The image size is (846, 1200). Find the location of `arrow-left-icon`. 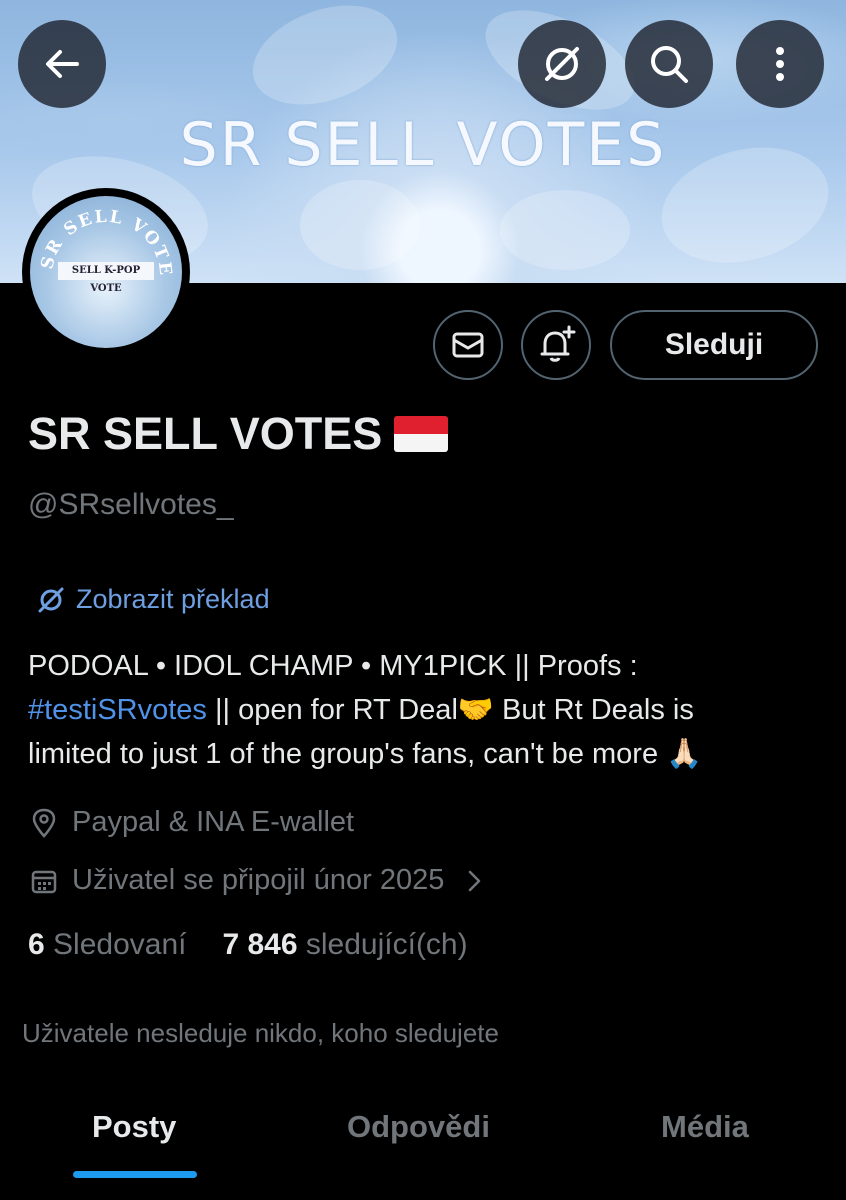

arrow-left-icon is located at coordinates (62, 64).